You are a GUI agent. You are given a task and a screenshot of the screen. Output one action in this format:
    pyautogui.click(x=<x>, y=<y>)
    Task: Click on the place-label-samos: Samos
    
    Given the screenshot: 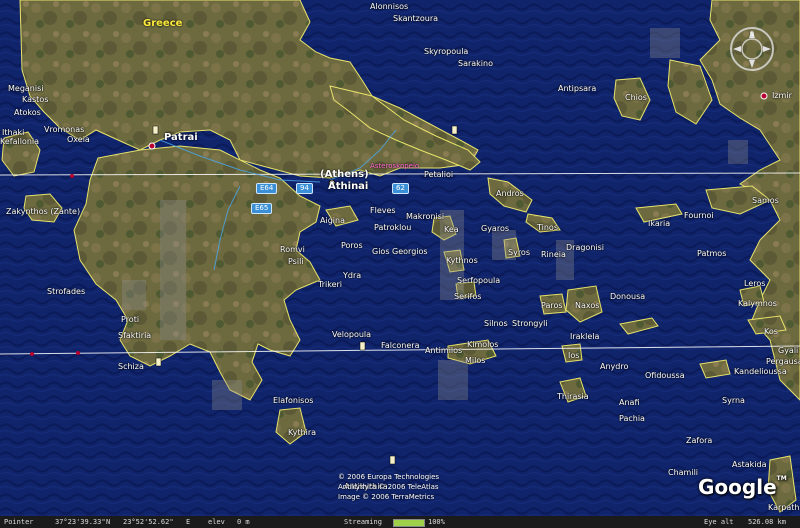 What is the action you would take?
    pyautogui.click(x=765, y=201)
    